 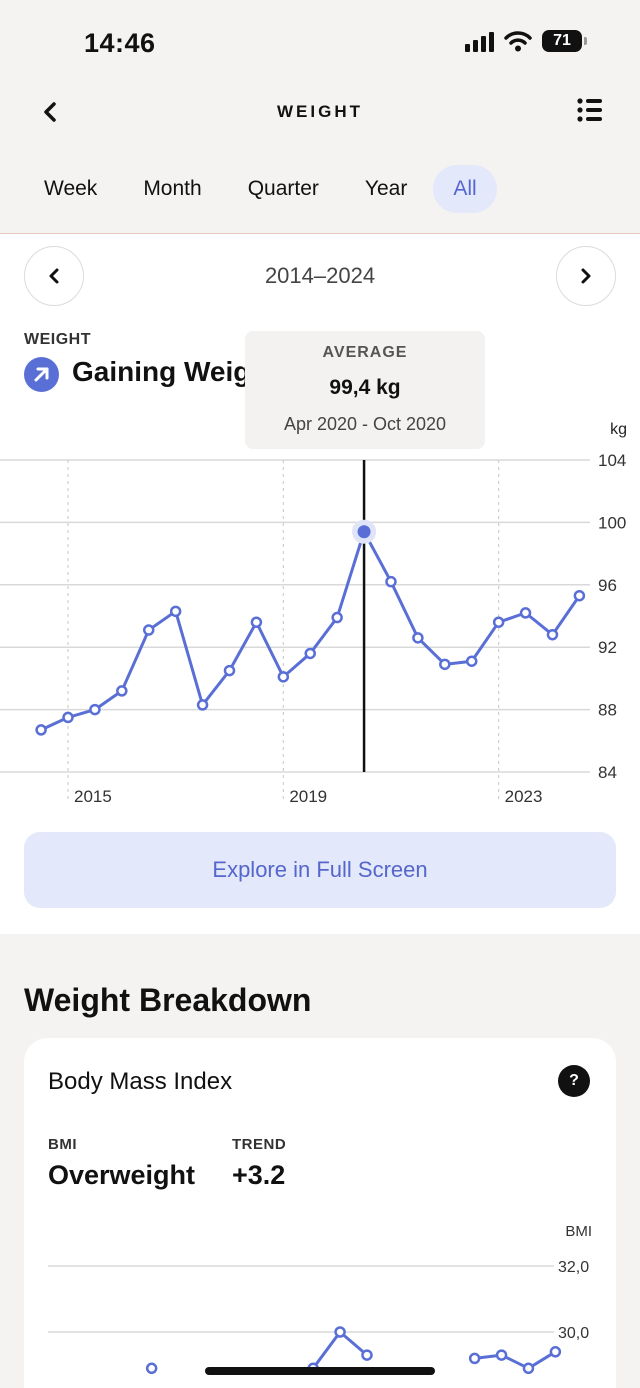 What do you see at coordinates (320, 40) in the screenshot?
I see `status-bar: 14:46 71` at bounding box center [320, 40].